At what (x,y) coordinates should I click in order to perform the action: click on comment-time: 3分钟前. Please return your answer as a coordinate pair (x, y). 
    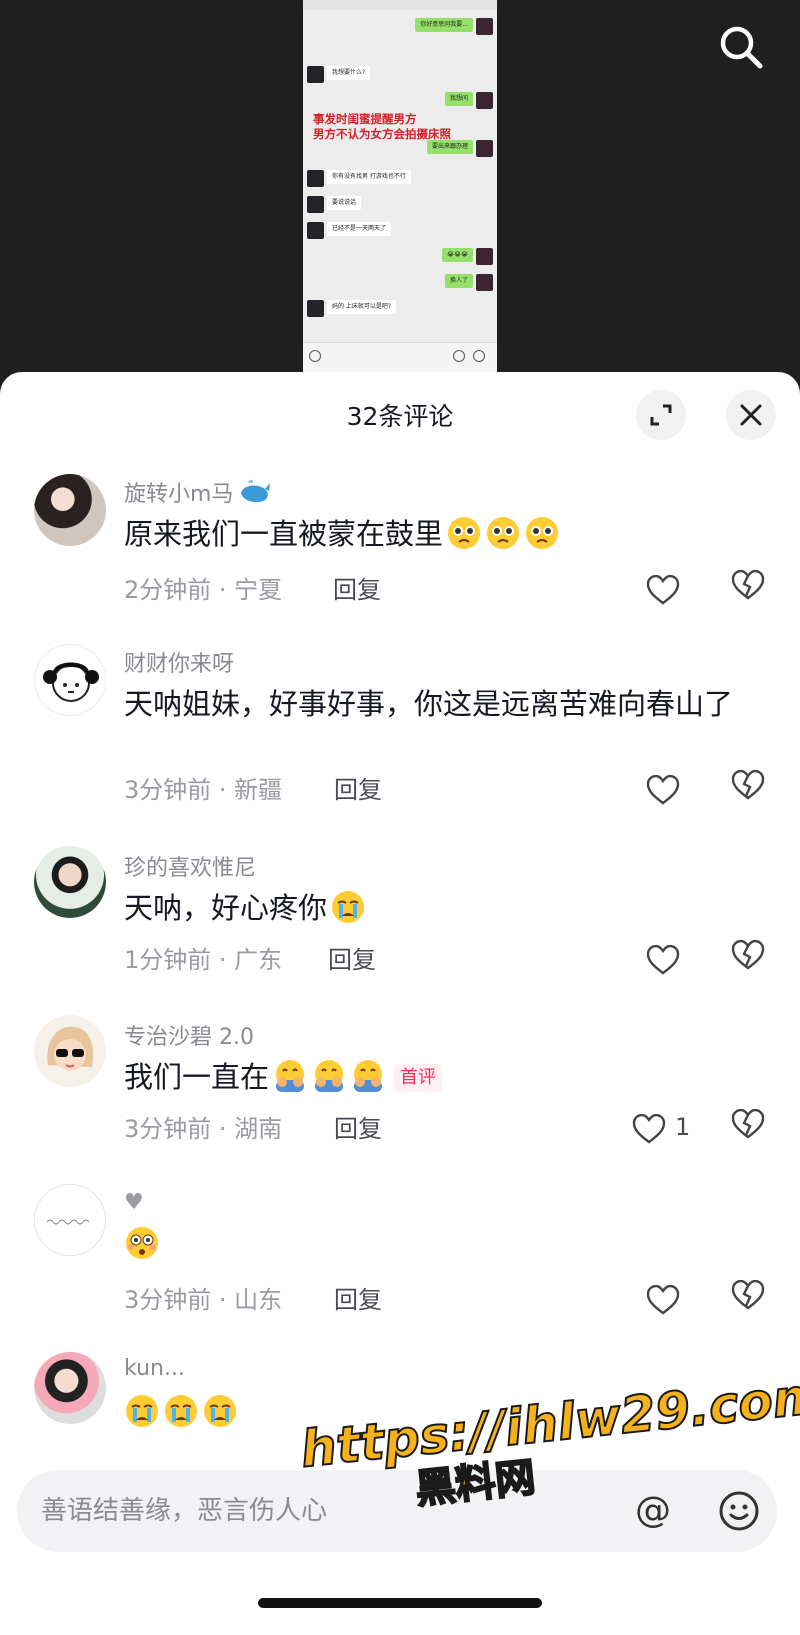
    Looking at the image, I should click on (168, 790).